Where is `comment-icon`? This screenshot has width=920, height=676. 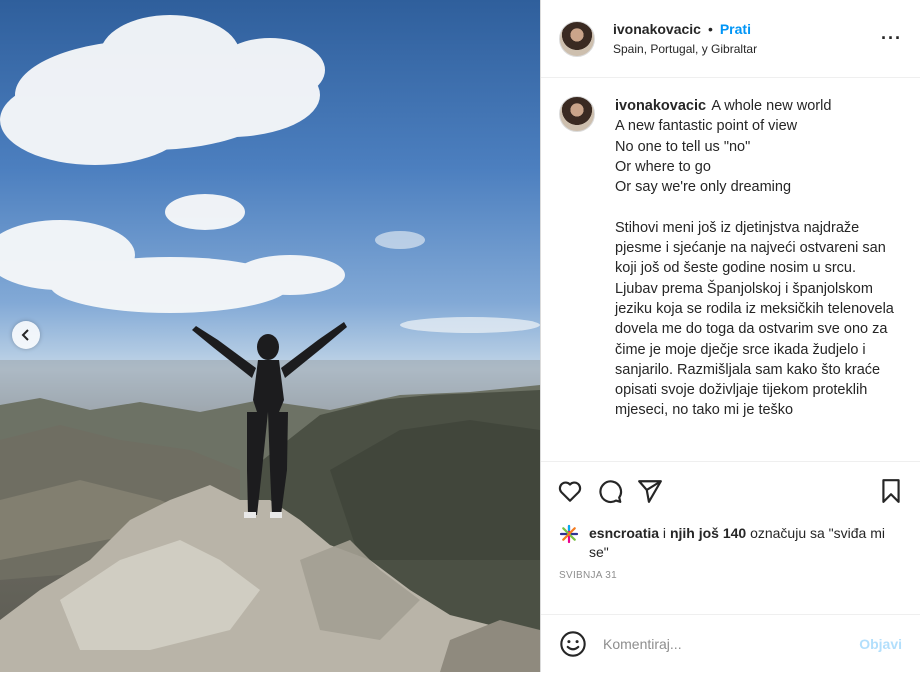 comment-icon is located at coordinates (611, 492).